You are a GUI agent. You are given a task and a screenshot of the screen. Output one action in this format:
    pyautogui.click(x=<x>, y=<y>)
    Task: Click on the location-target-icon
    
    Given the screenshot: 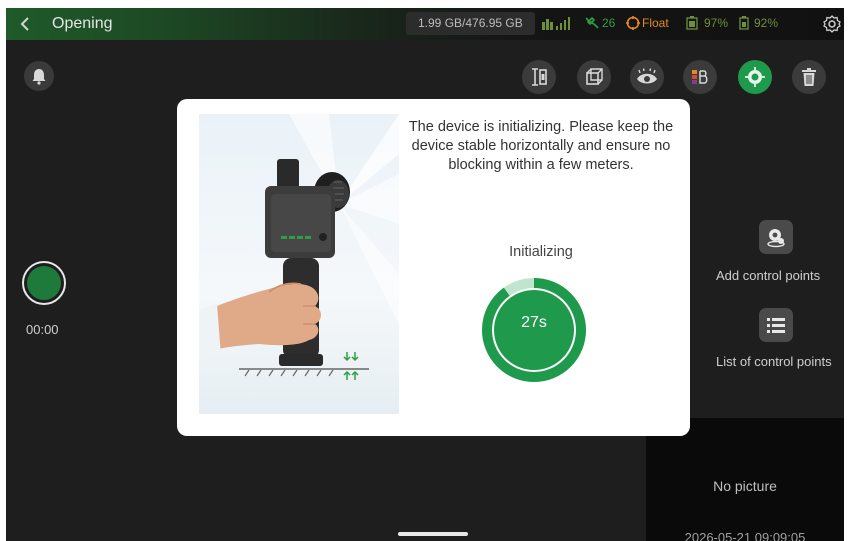 What is the action you would take?
    pyautogui.click(x=755, y=77)
    